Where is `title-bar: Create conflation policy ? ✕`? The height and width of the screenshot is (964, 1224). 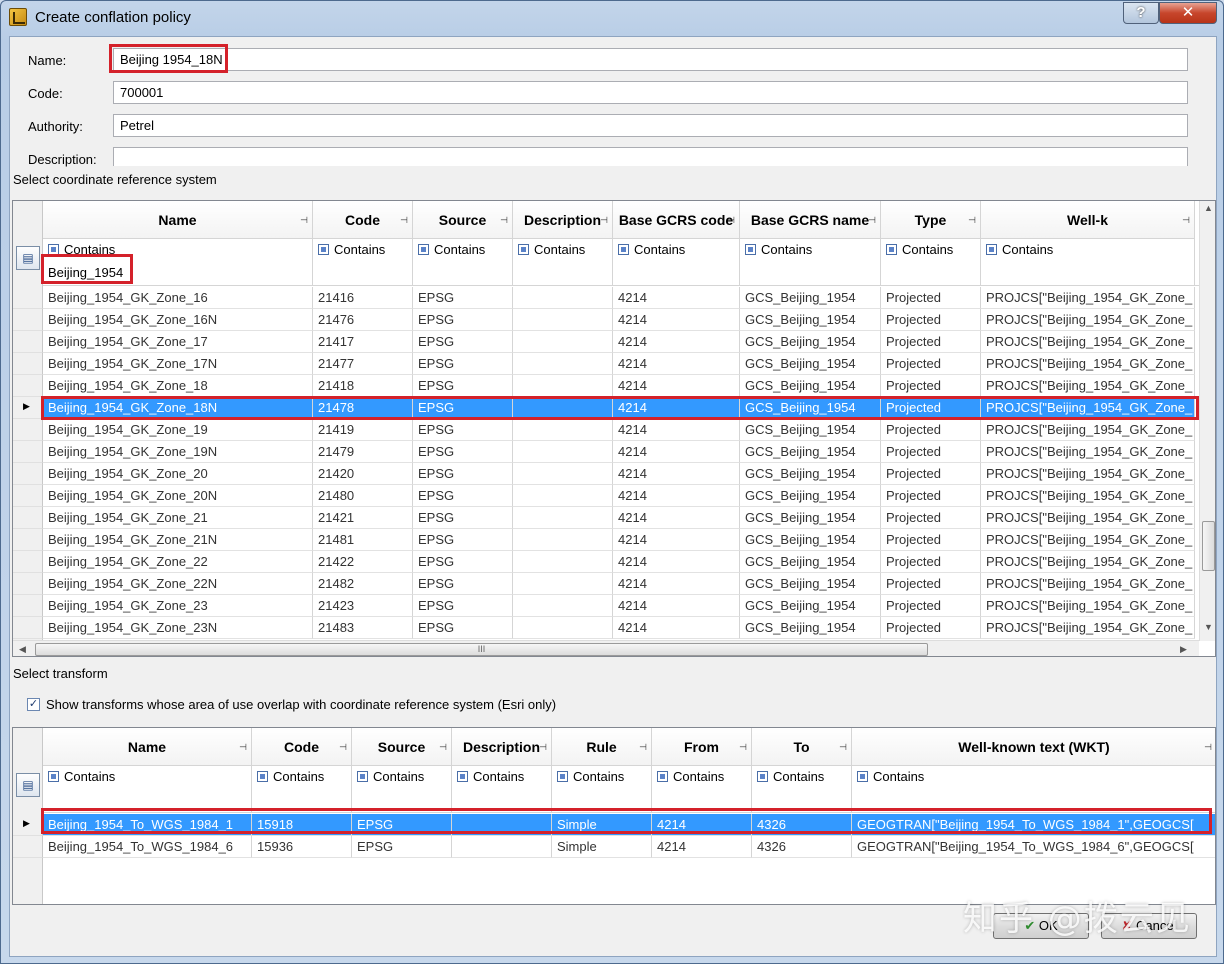 title-bar: Create conflation policy ? ✕ is located at coordinates (612, 18).